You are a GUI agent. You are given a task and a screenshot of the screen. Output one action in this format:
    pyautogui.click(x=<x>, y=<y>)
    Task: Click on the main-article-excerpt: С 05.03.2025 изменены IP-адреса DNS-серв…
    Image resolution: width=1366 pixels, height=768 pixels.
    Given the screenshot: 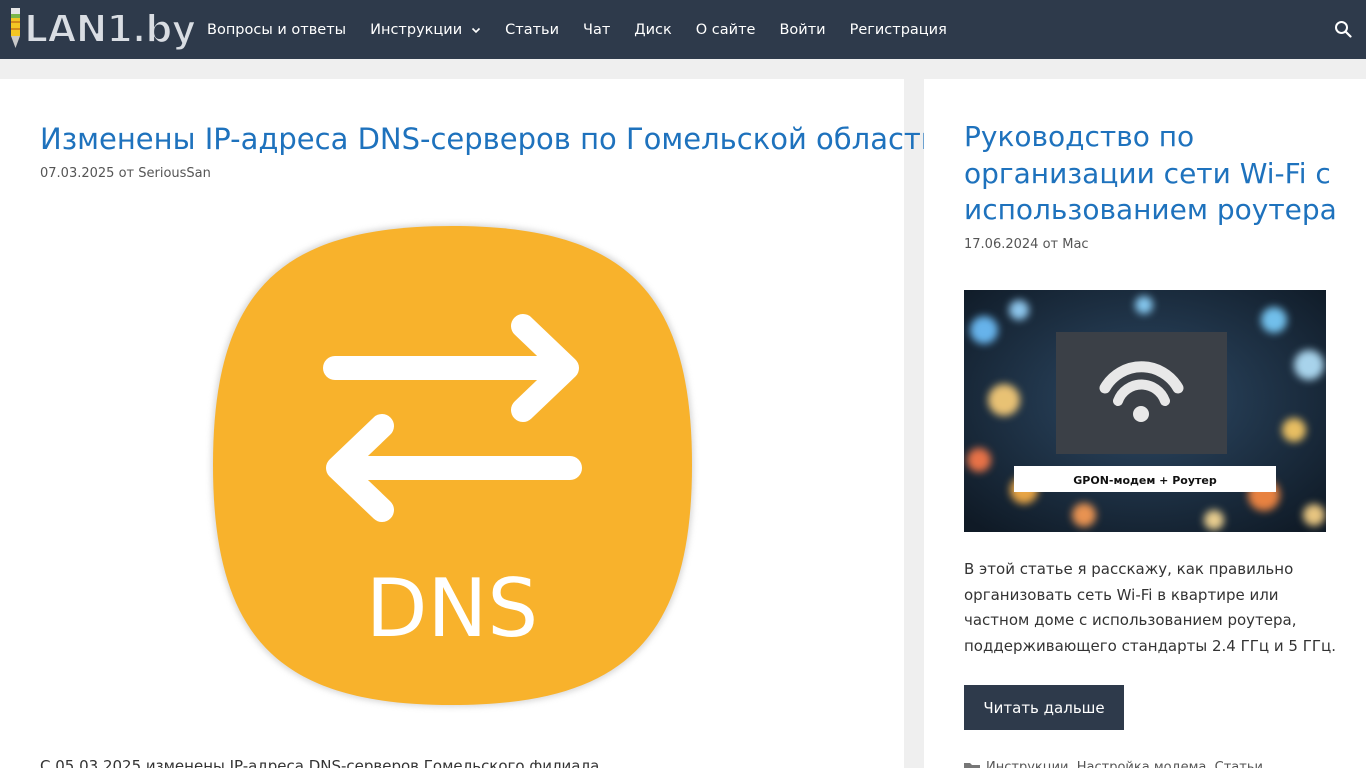 What is the action you would take?
    pyautogui.click(x=320, y=762)
    